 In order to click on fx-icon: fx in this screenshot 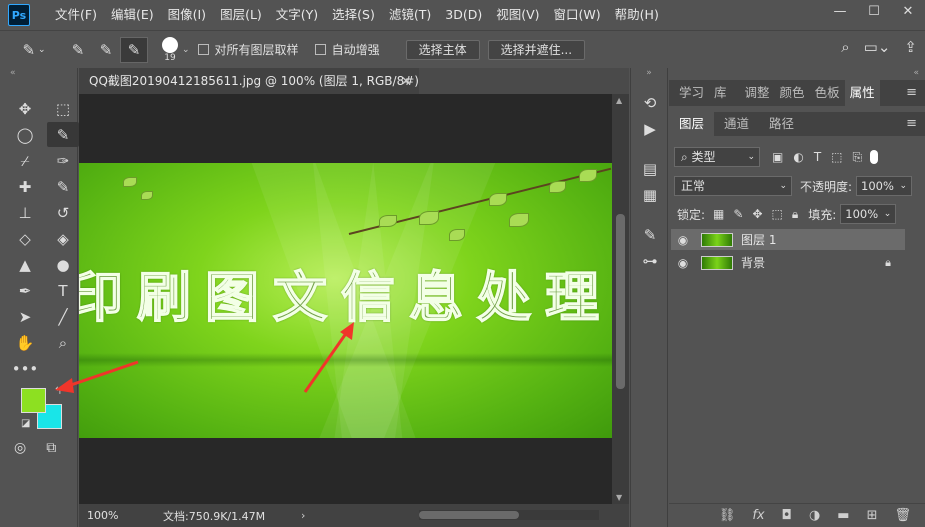, I will do `click(758, 515)`.